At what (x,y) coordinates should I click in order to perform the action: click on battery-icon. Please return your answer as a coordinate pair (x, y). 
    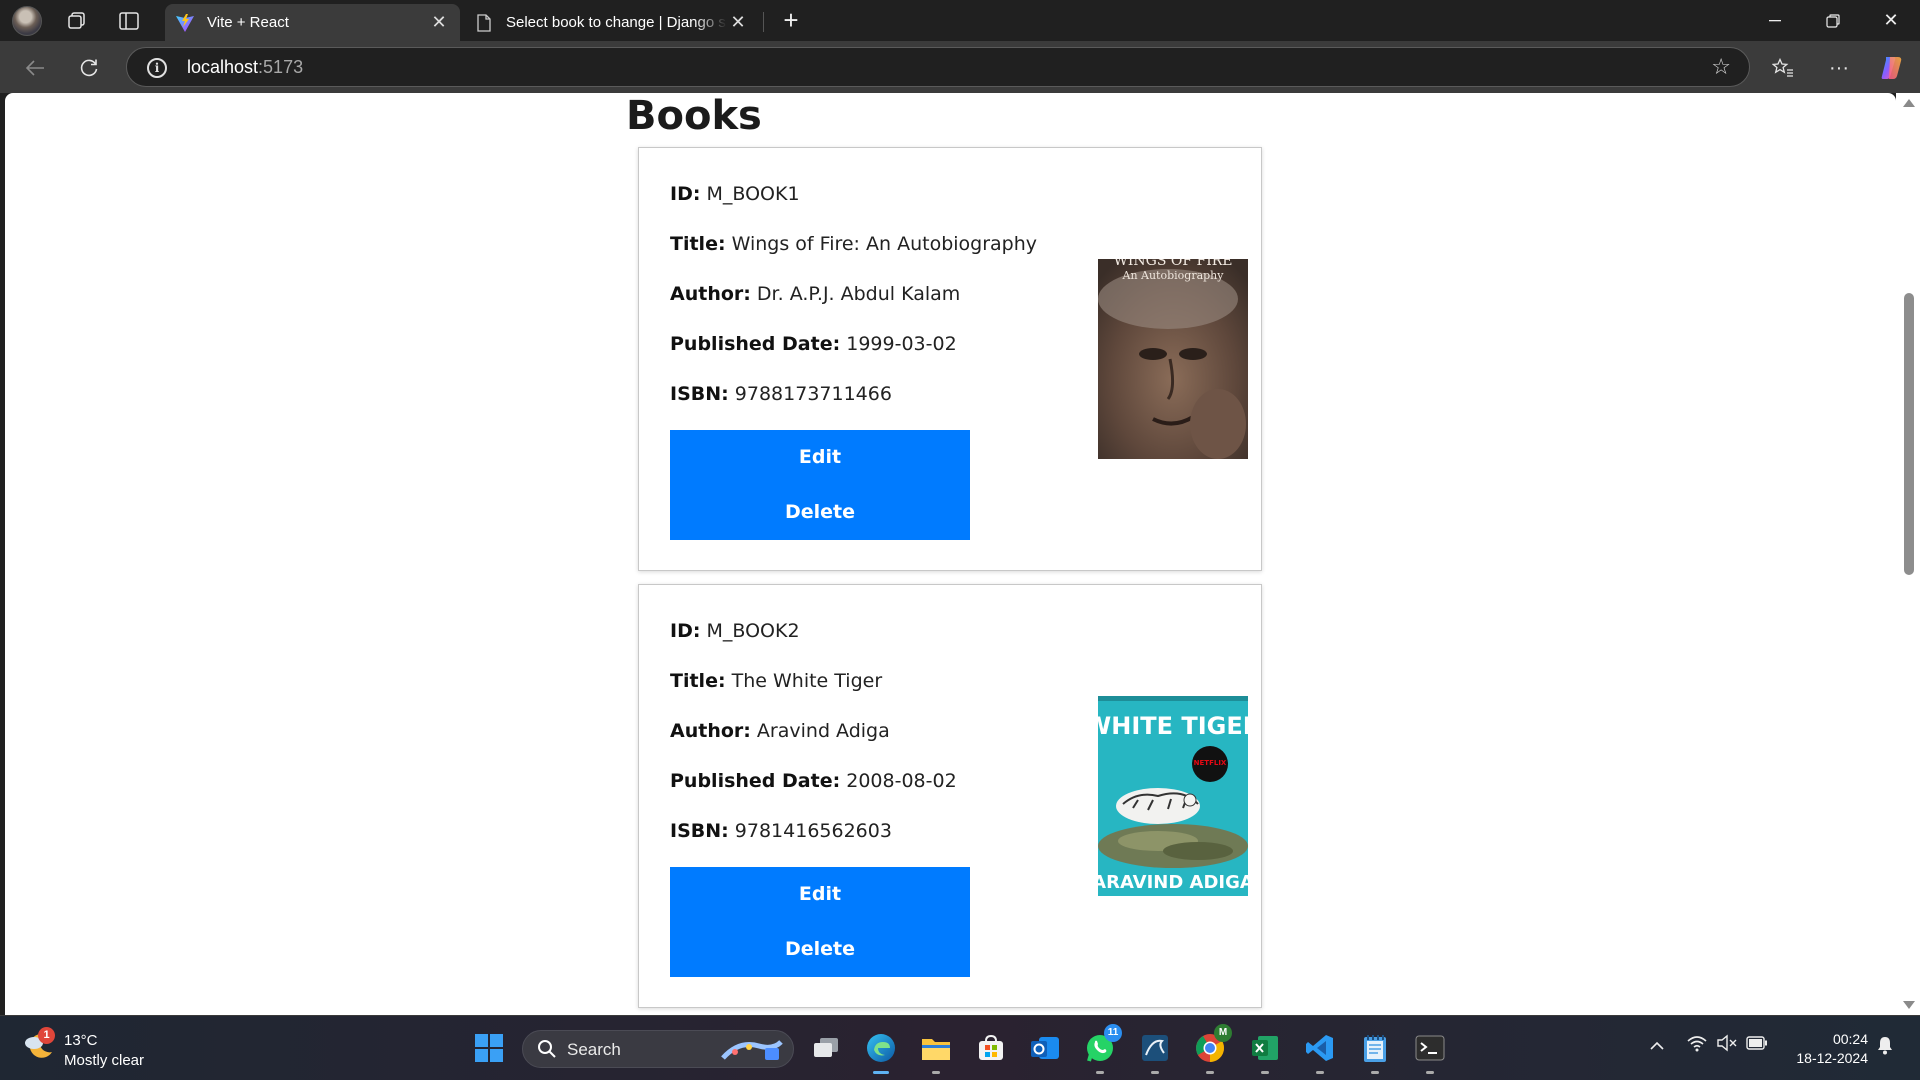
    Looking at the image, I should click on (1757, 1045).